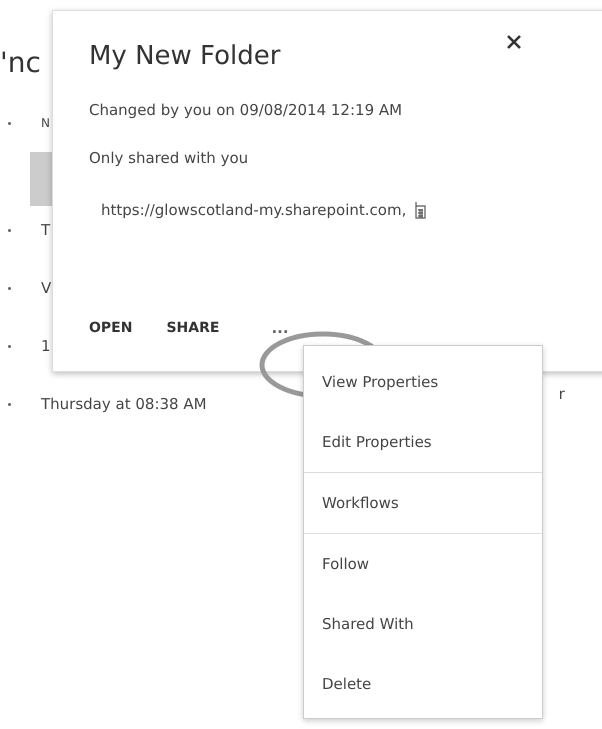  I want to click on list-item-text: T, so click(45, 230).